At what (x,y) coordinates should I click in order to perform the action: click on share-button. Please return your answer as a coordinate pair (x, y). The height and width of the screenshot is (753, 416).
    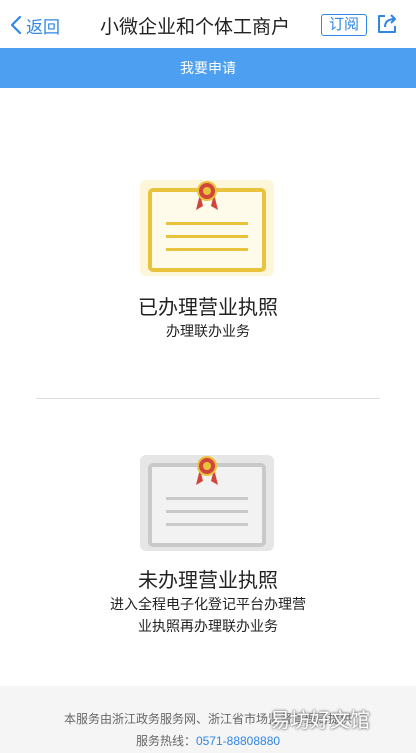
    Looking at the image, I should click on (387, 24).